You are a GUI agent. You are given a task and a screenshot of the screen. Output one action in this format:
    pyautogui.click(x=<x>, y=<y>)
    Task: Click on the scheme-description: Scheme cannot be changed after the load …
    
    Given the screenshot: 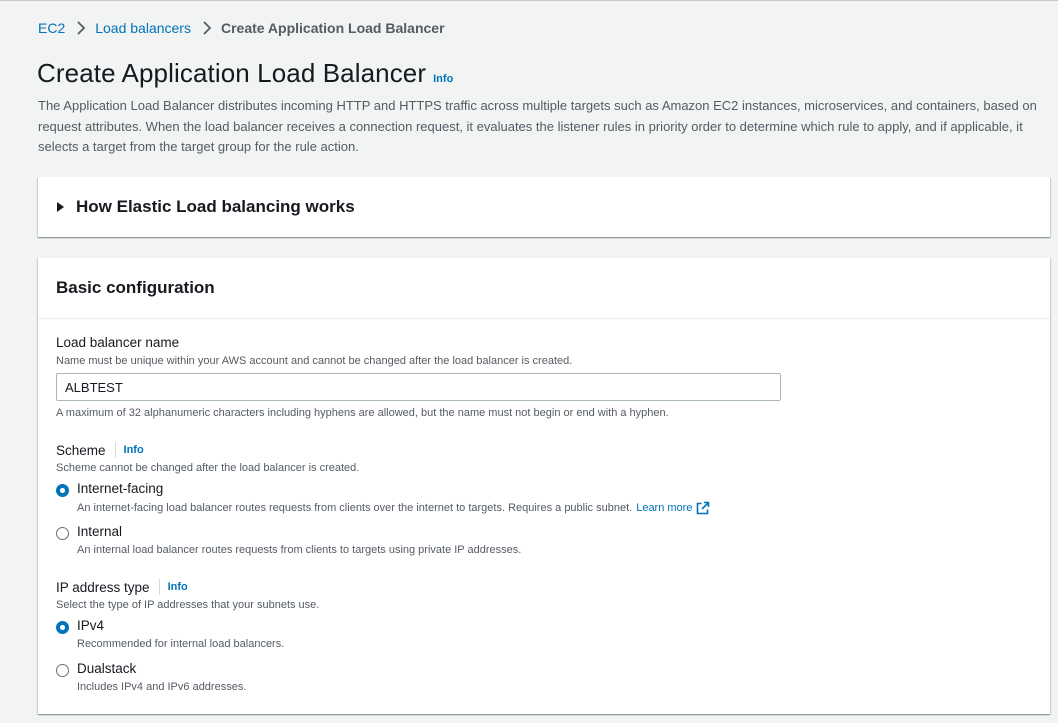 What is the action you would take?
    pyautogui.click(x=208, y=468)
    